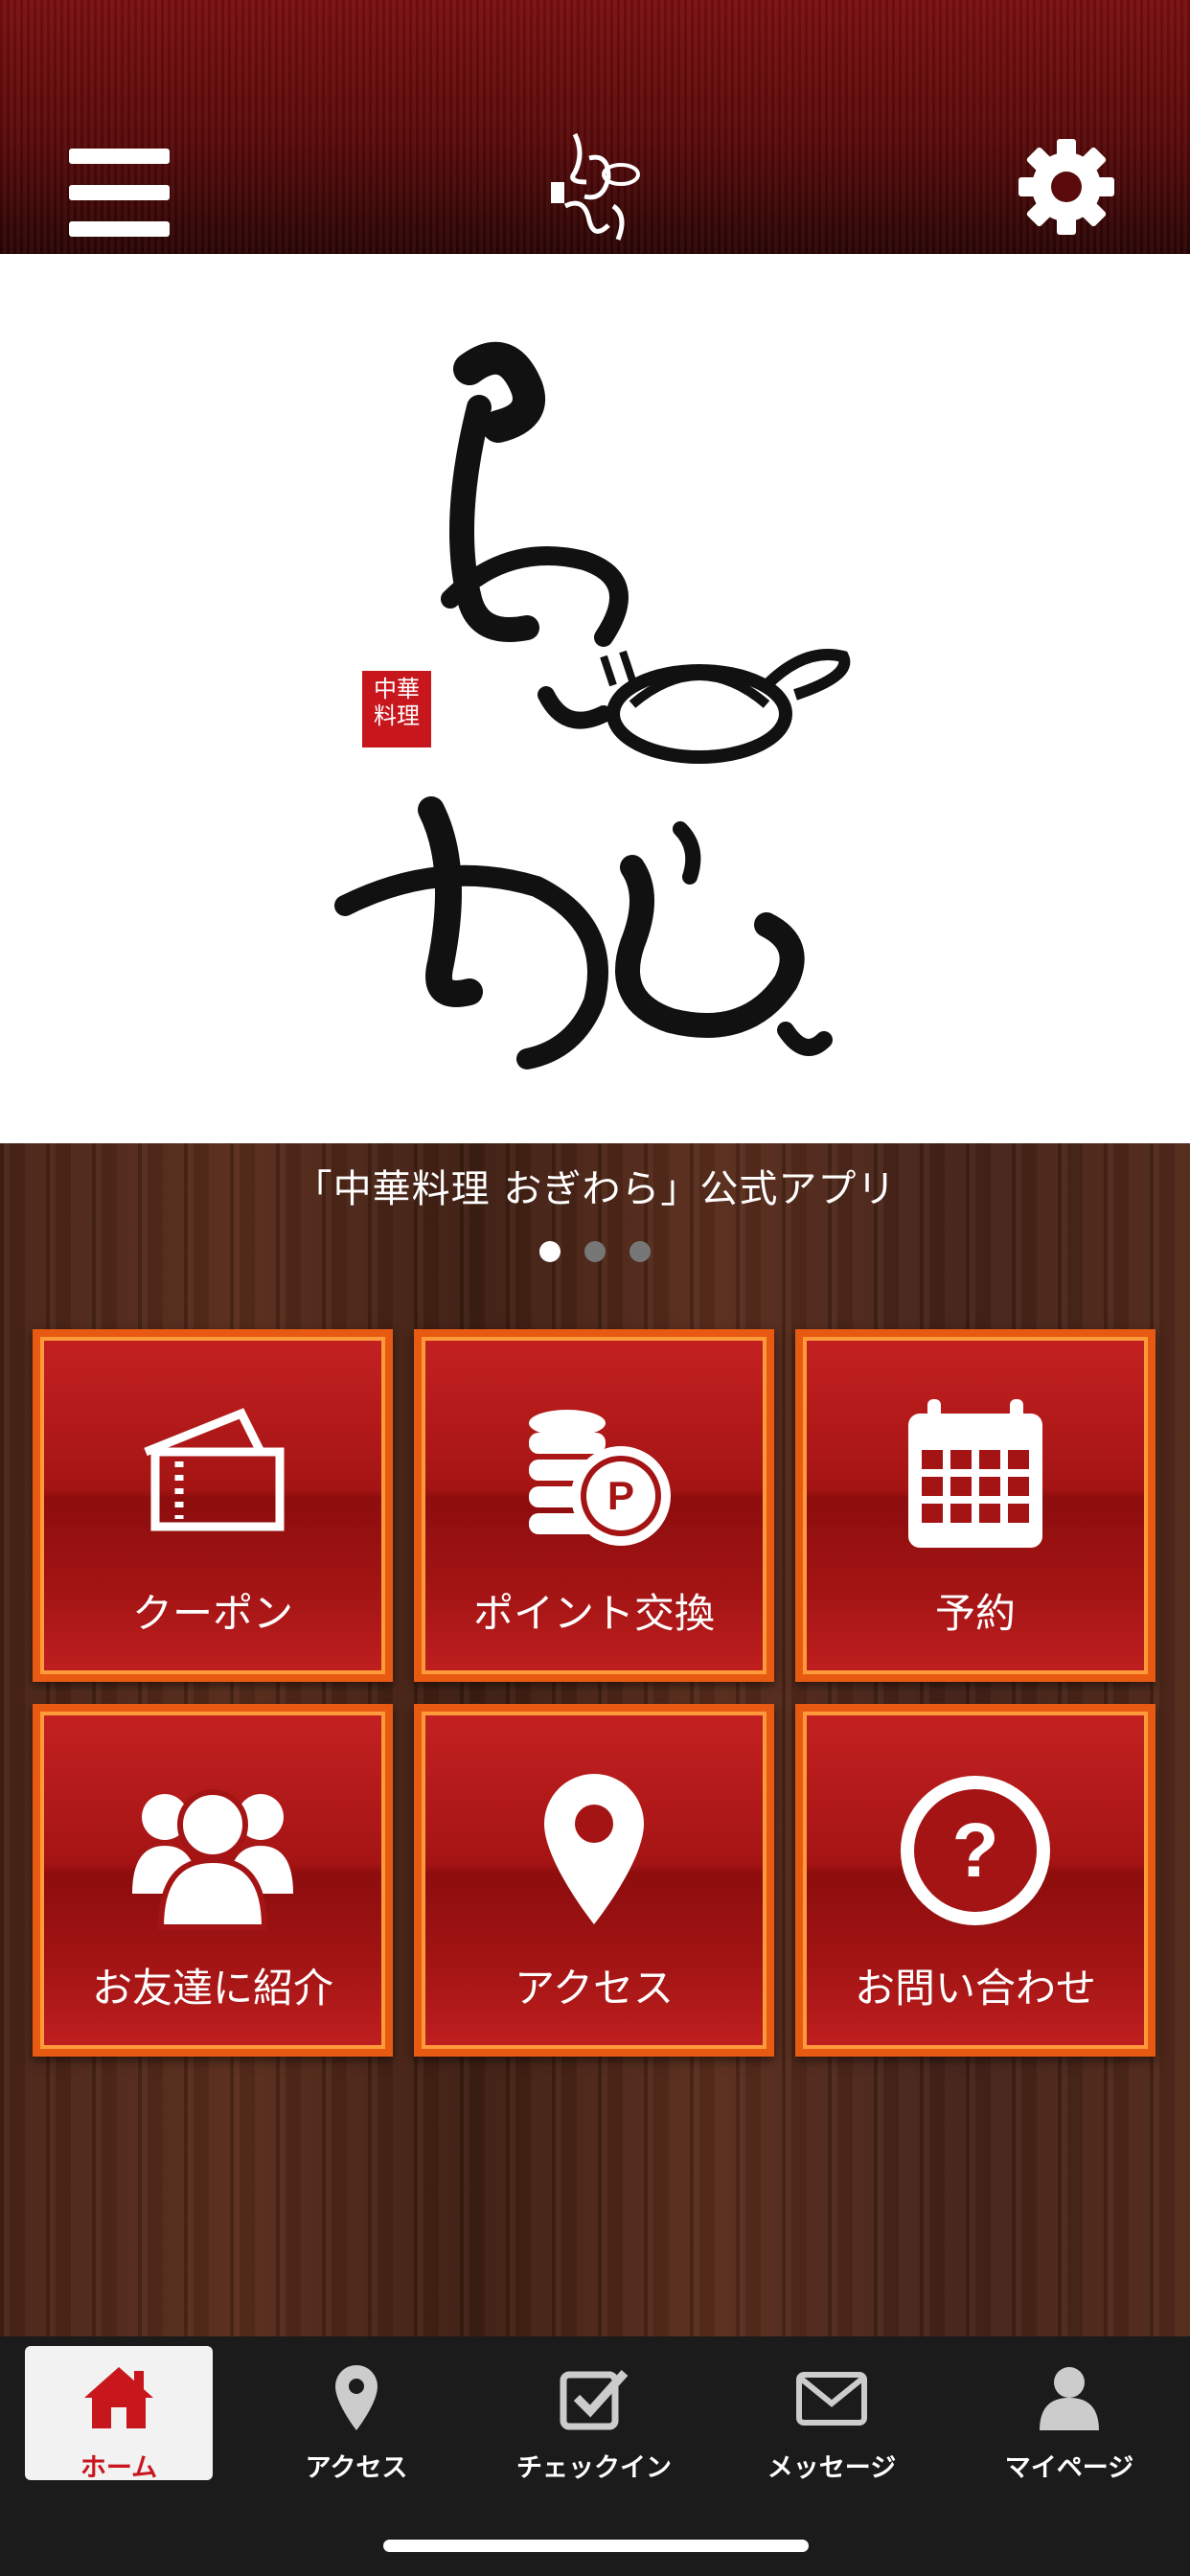  I want to click on tab-home-label: ホーム, so click(119, 2468).